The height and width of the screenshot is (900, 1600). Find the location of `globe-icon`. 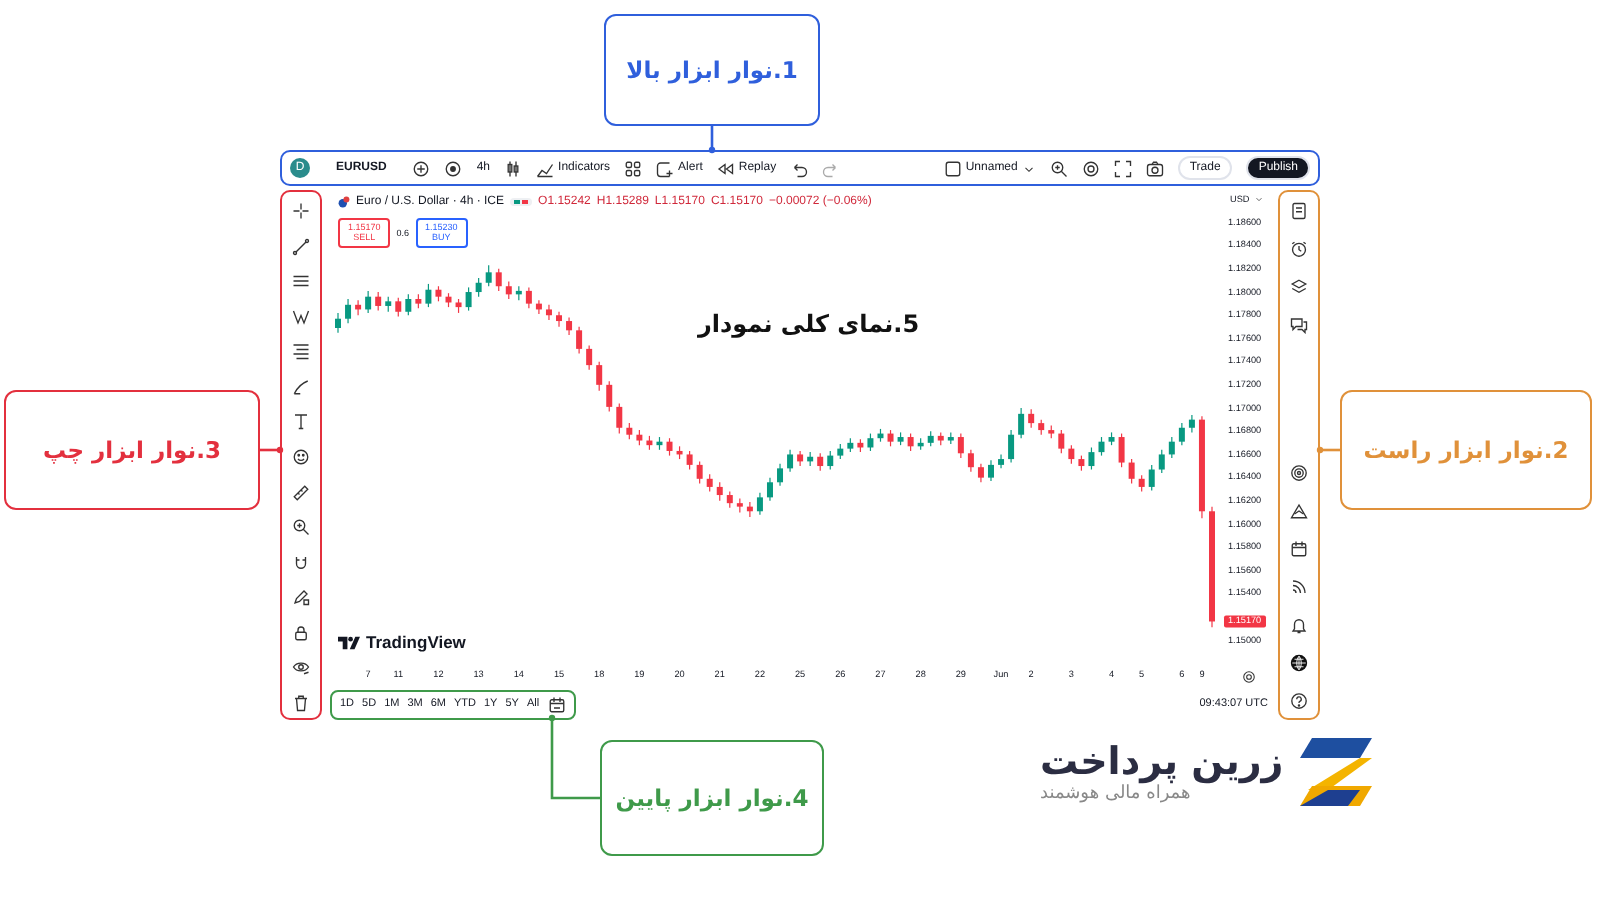

globe-icon is located at coordinates (1299, 663).